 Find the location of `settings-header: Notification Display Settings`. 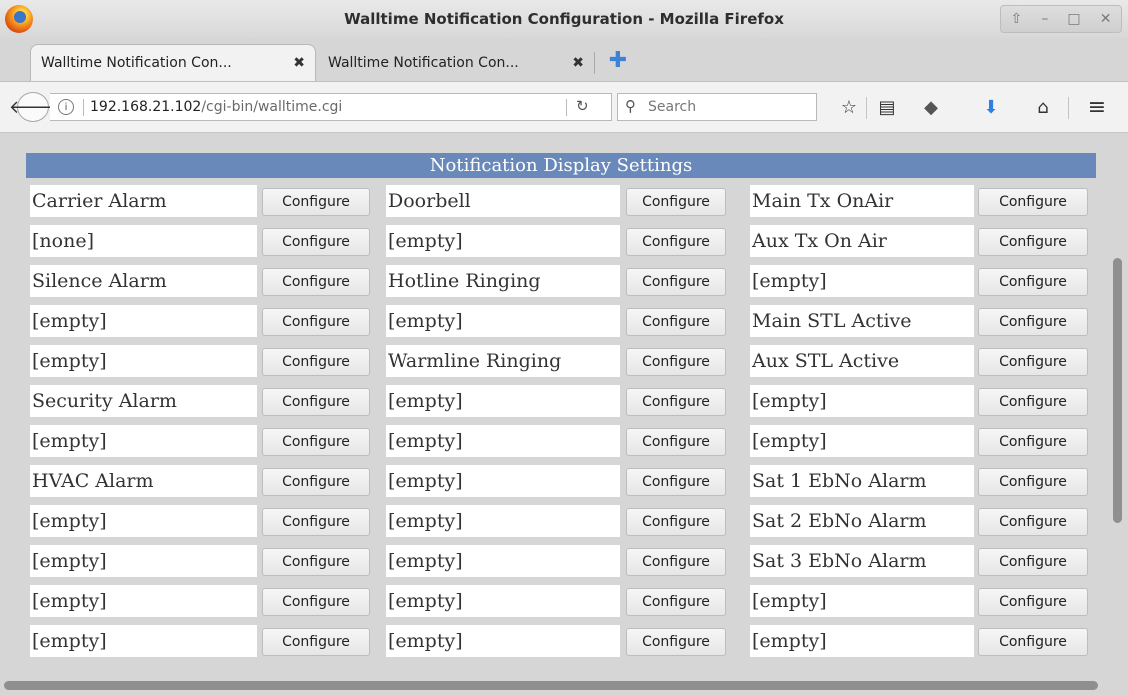

settings-header: Notification Display Settings is located at coordinates (561, 165).